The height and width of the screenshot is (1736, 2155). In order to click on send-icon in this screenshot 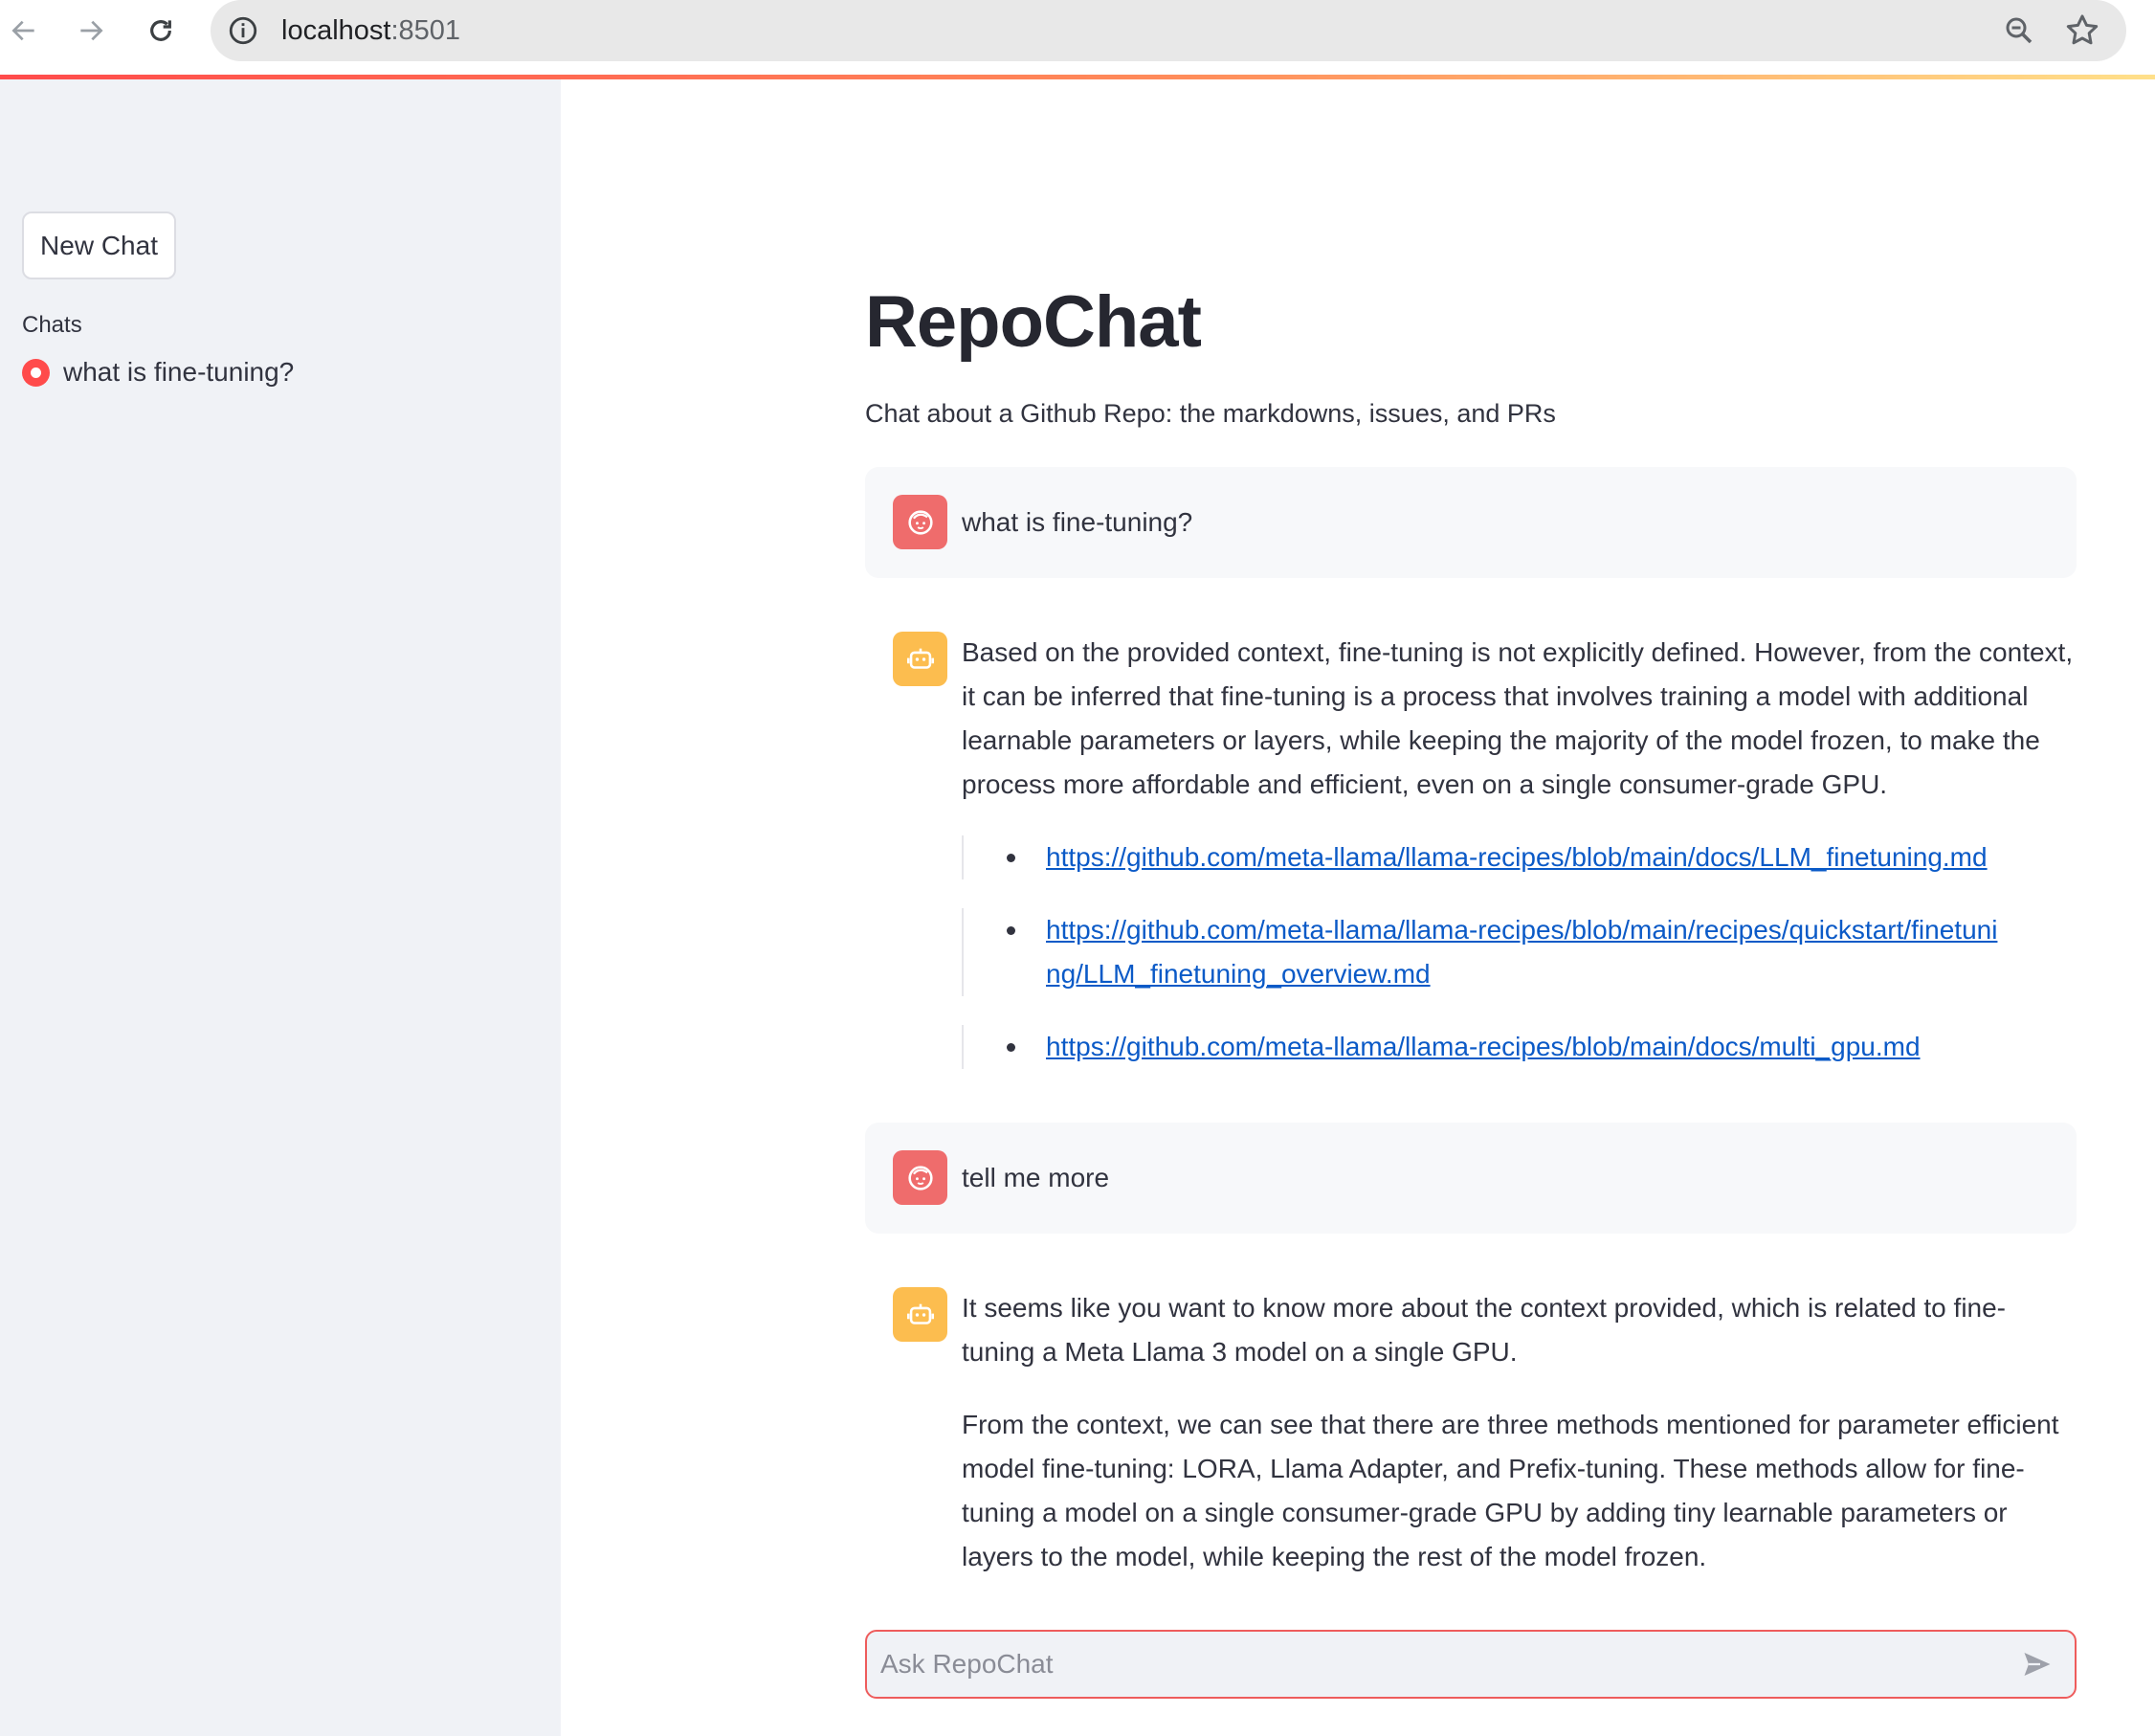, I will do `click(2037, 1664)`.